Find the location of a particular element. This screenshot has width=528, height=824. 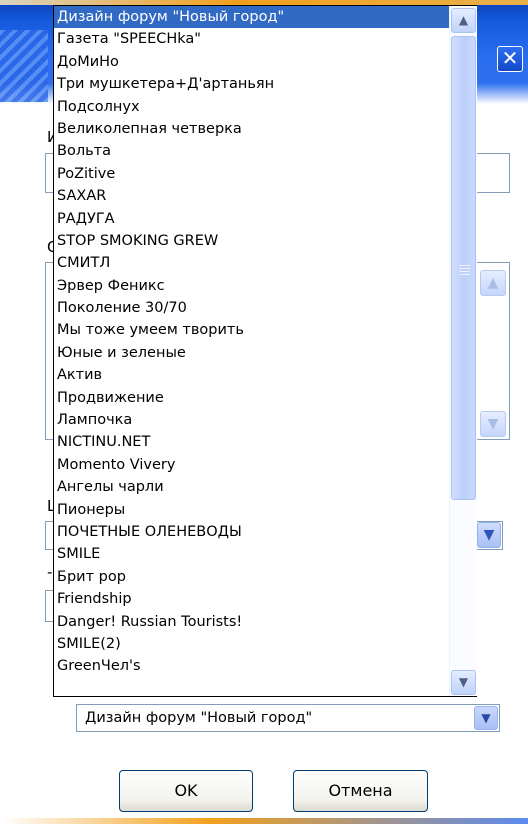

list-item: ПОЧЕТНЫЕ ОЛЕНЕВОДЫ is located at coordinates (251, 532).